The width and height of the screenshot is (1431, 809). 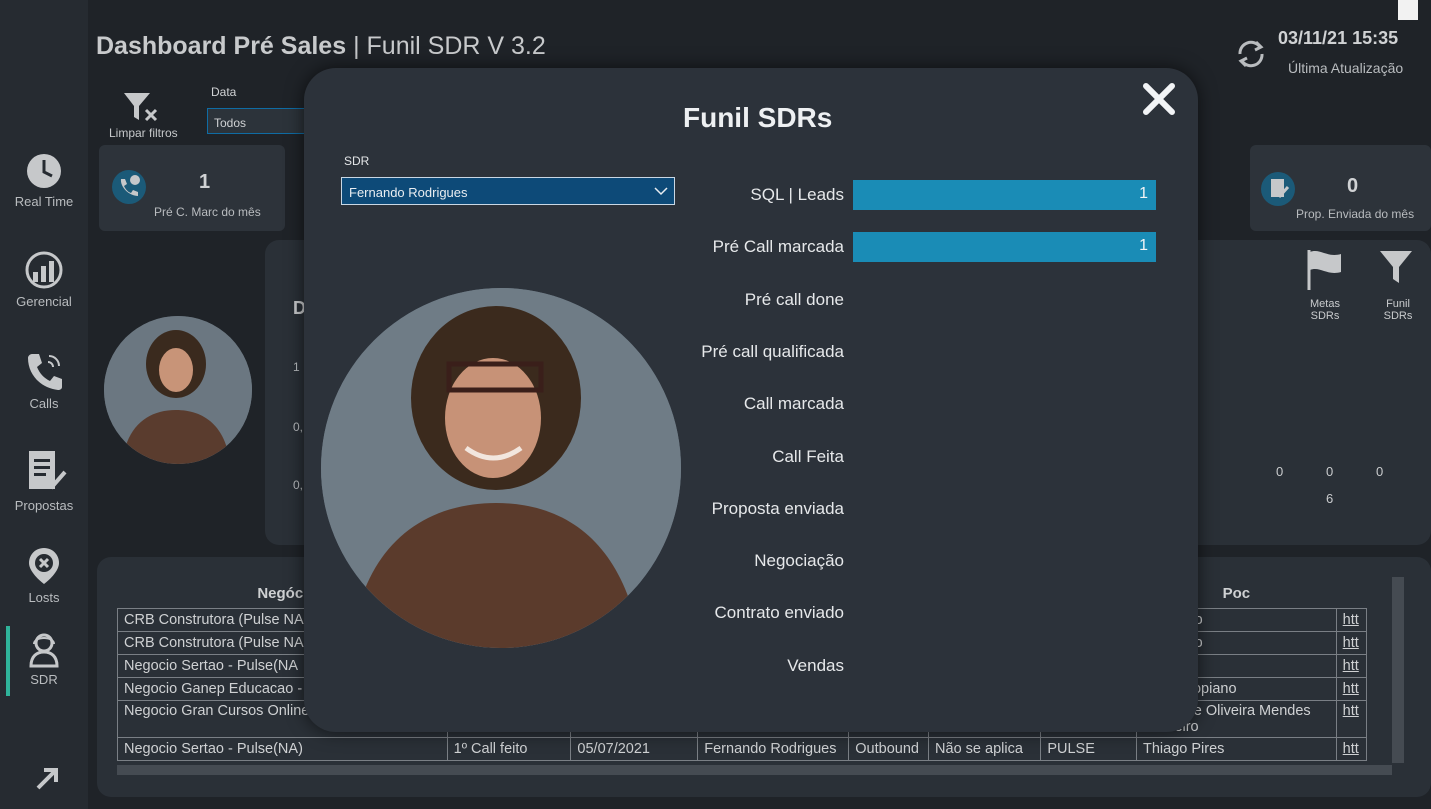 I want to click on clock-icon, so click(x=44, y=171).